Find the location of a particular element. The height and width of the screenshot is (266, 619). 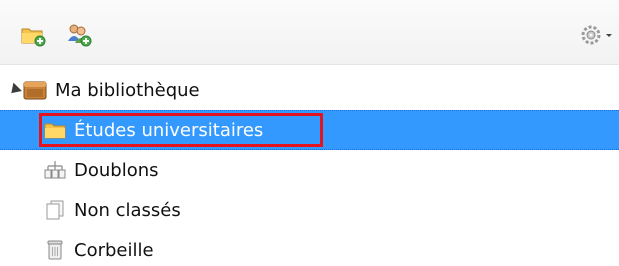

chevron-down-icon is located at coordinates (609, 35).